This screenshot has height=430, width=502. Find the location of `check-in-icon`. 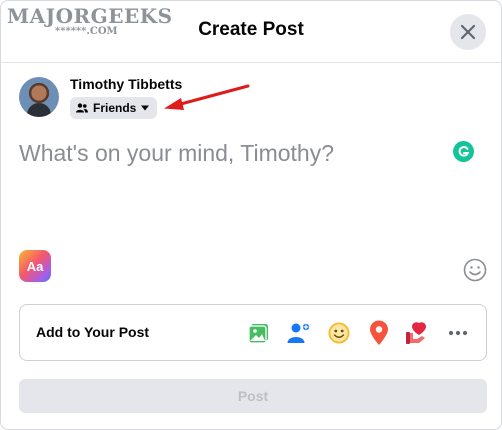

check-in-icon is located at coordinates (379, 333).